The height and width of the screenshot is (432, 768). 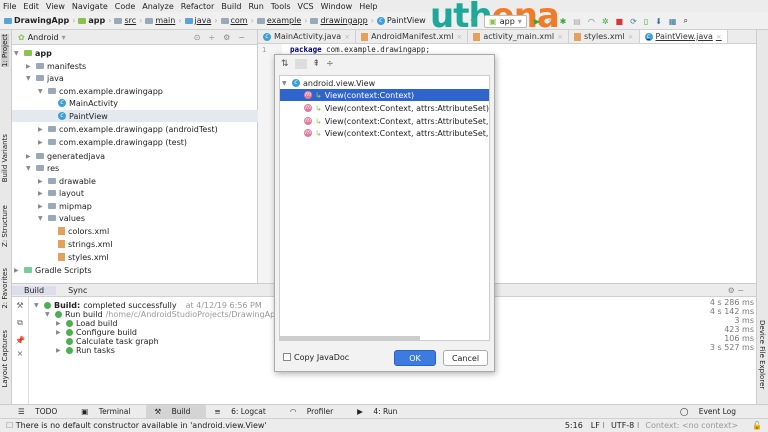 I want to click on coverage-icon: ✲, so click(x=605, y=21).